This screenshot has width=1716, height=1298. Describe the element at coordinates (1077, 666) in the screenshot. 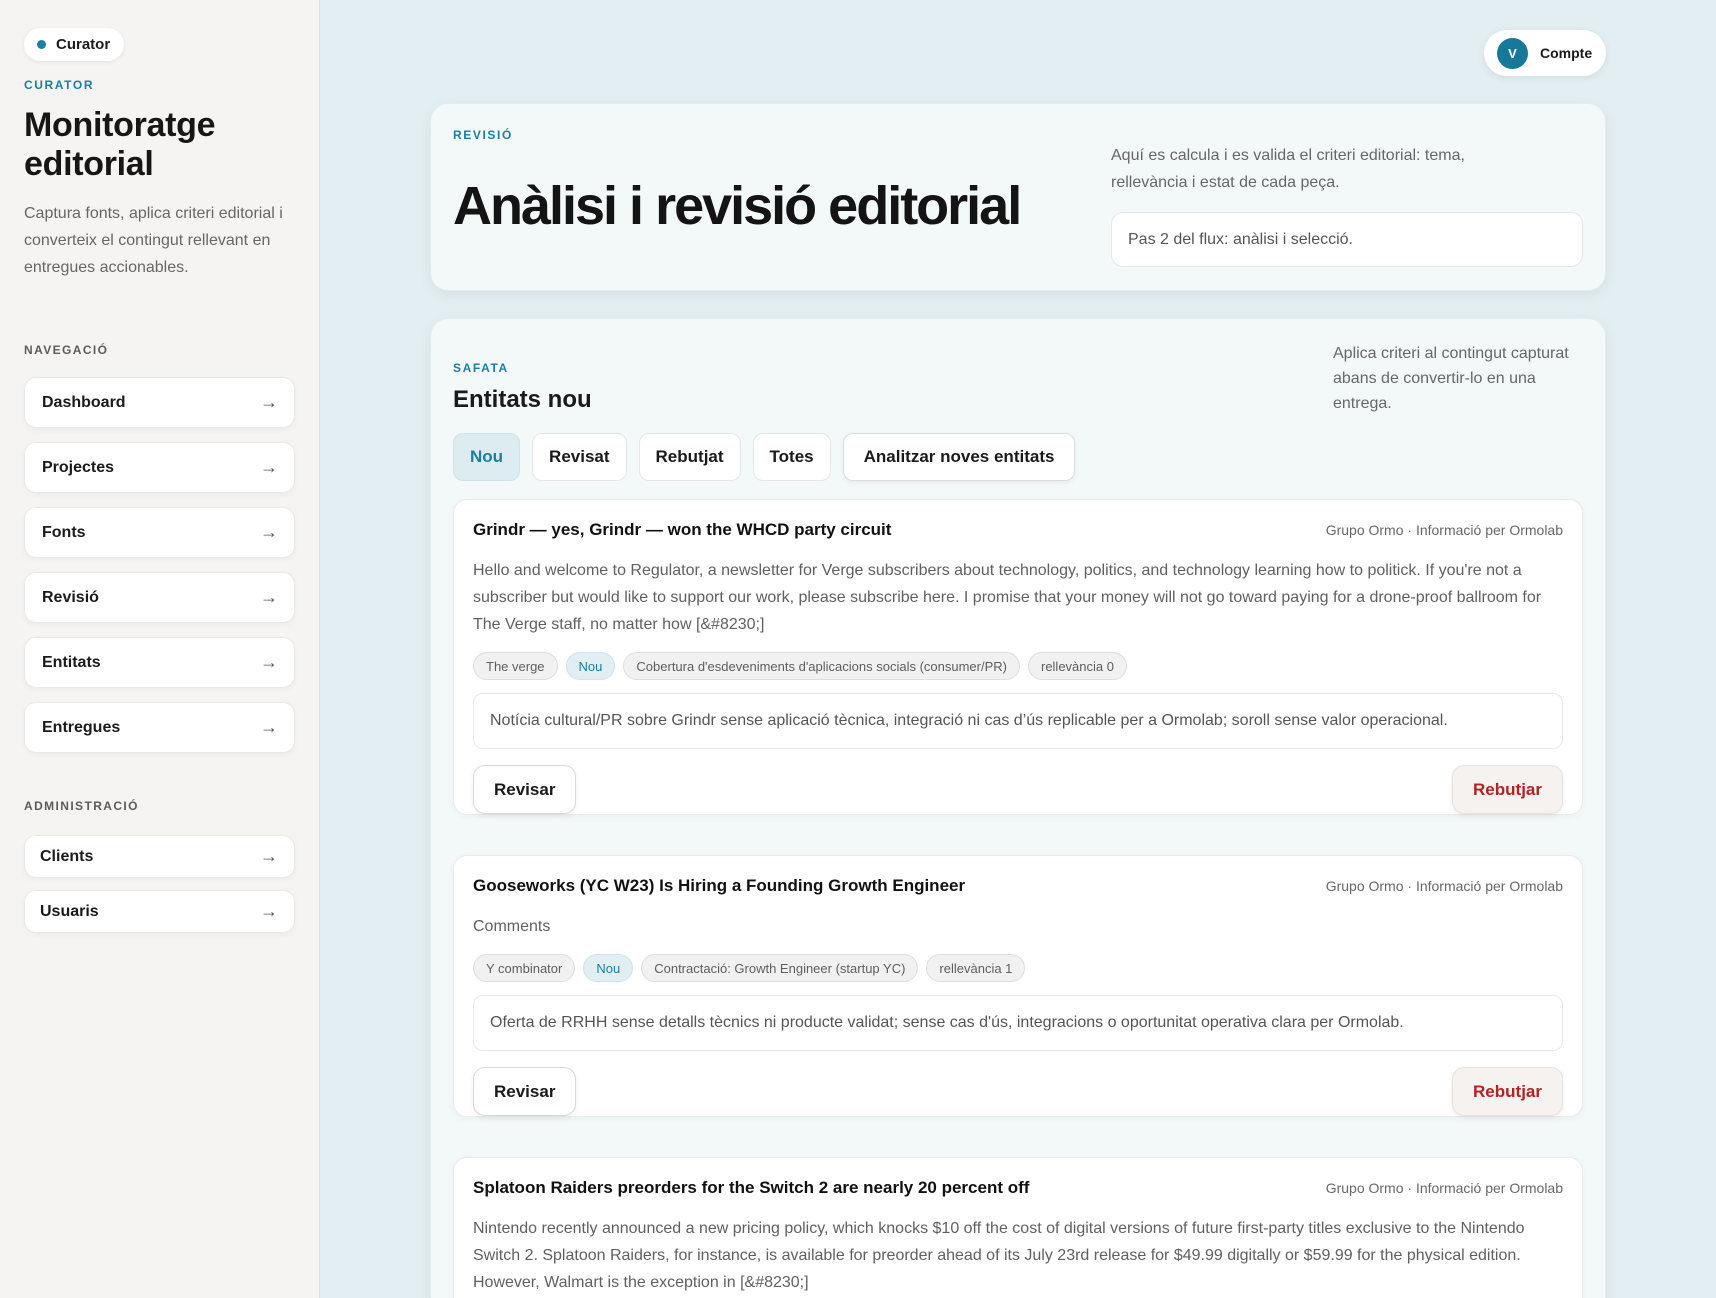

I see `relevance-chip: rellevància 0` at that location.